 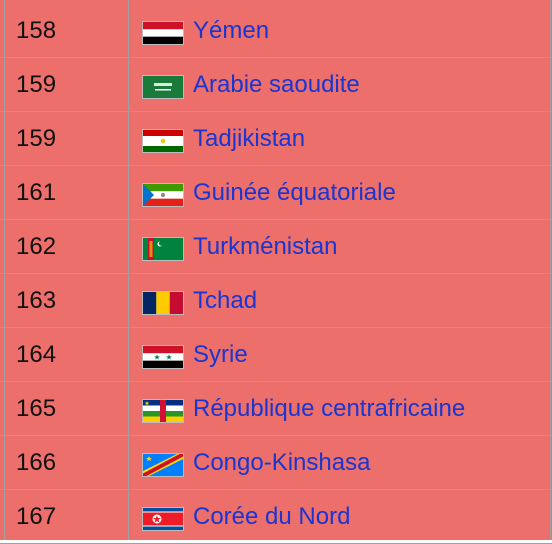 What do you see at coordinates (36, 516) in the screenshot?
I see `rank-cell: 167` at bounding box center [36, 516].